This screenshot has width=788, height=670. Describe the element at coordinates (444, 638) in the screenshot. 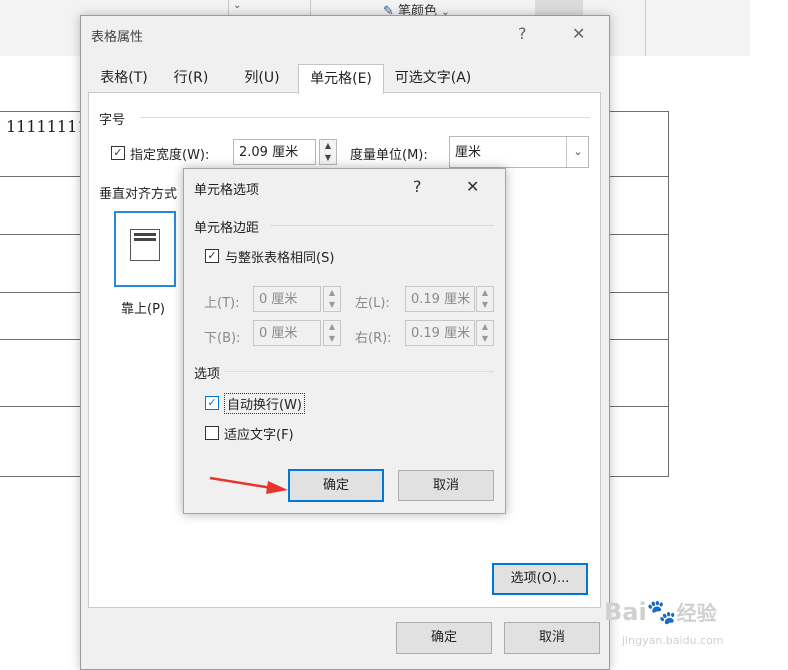

I see `ok-button: 确定` at that location.